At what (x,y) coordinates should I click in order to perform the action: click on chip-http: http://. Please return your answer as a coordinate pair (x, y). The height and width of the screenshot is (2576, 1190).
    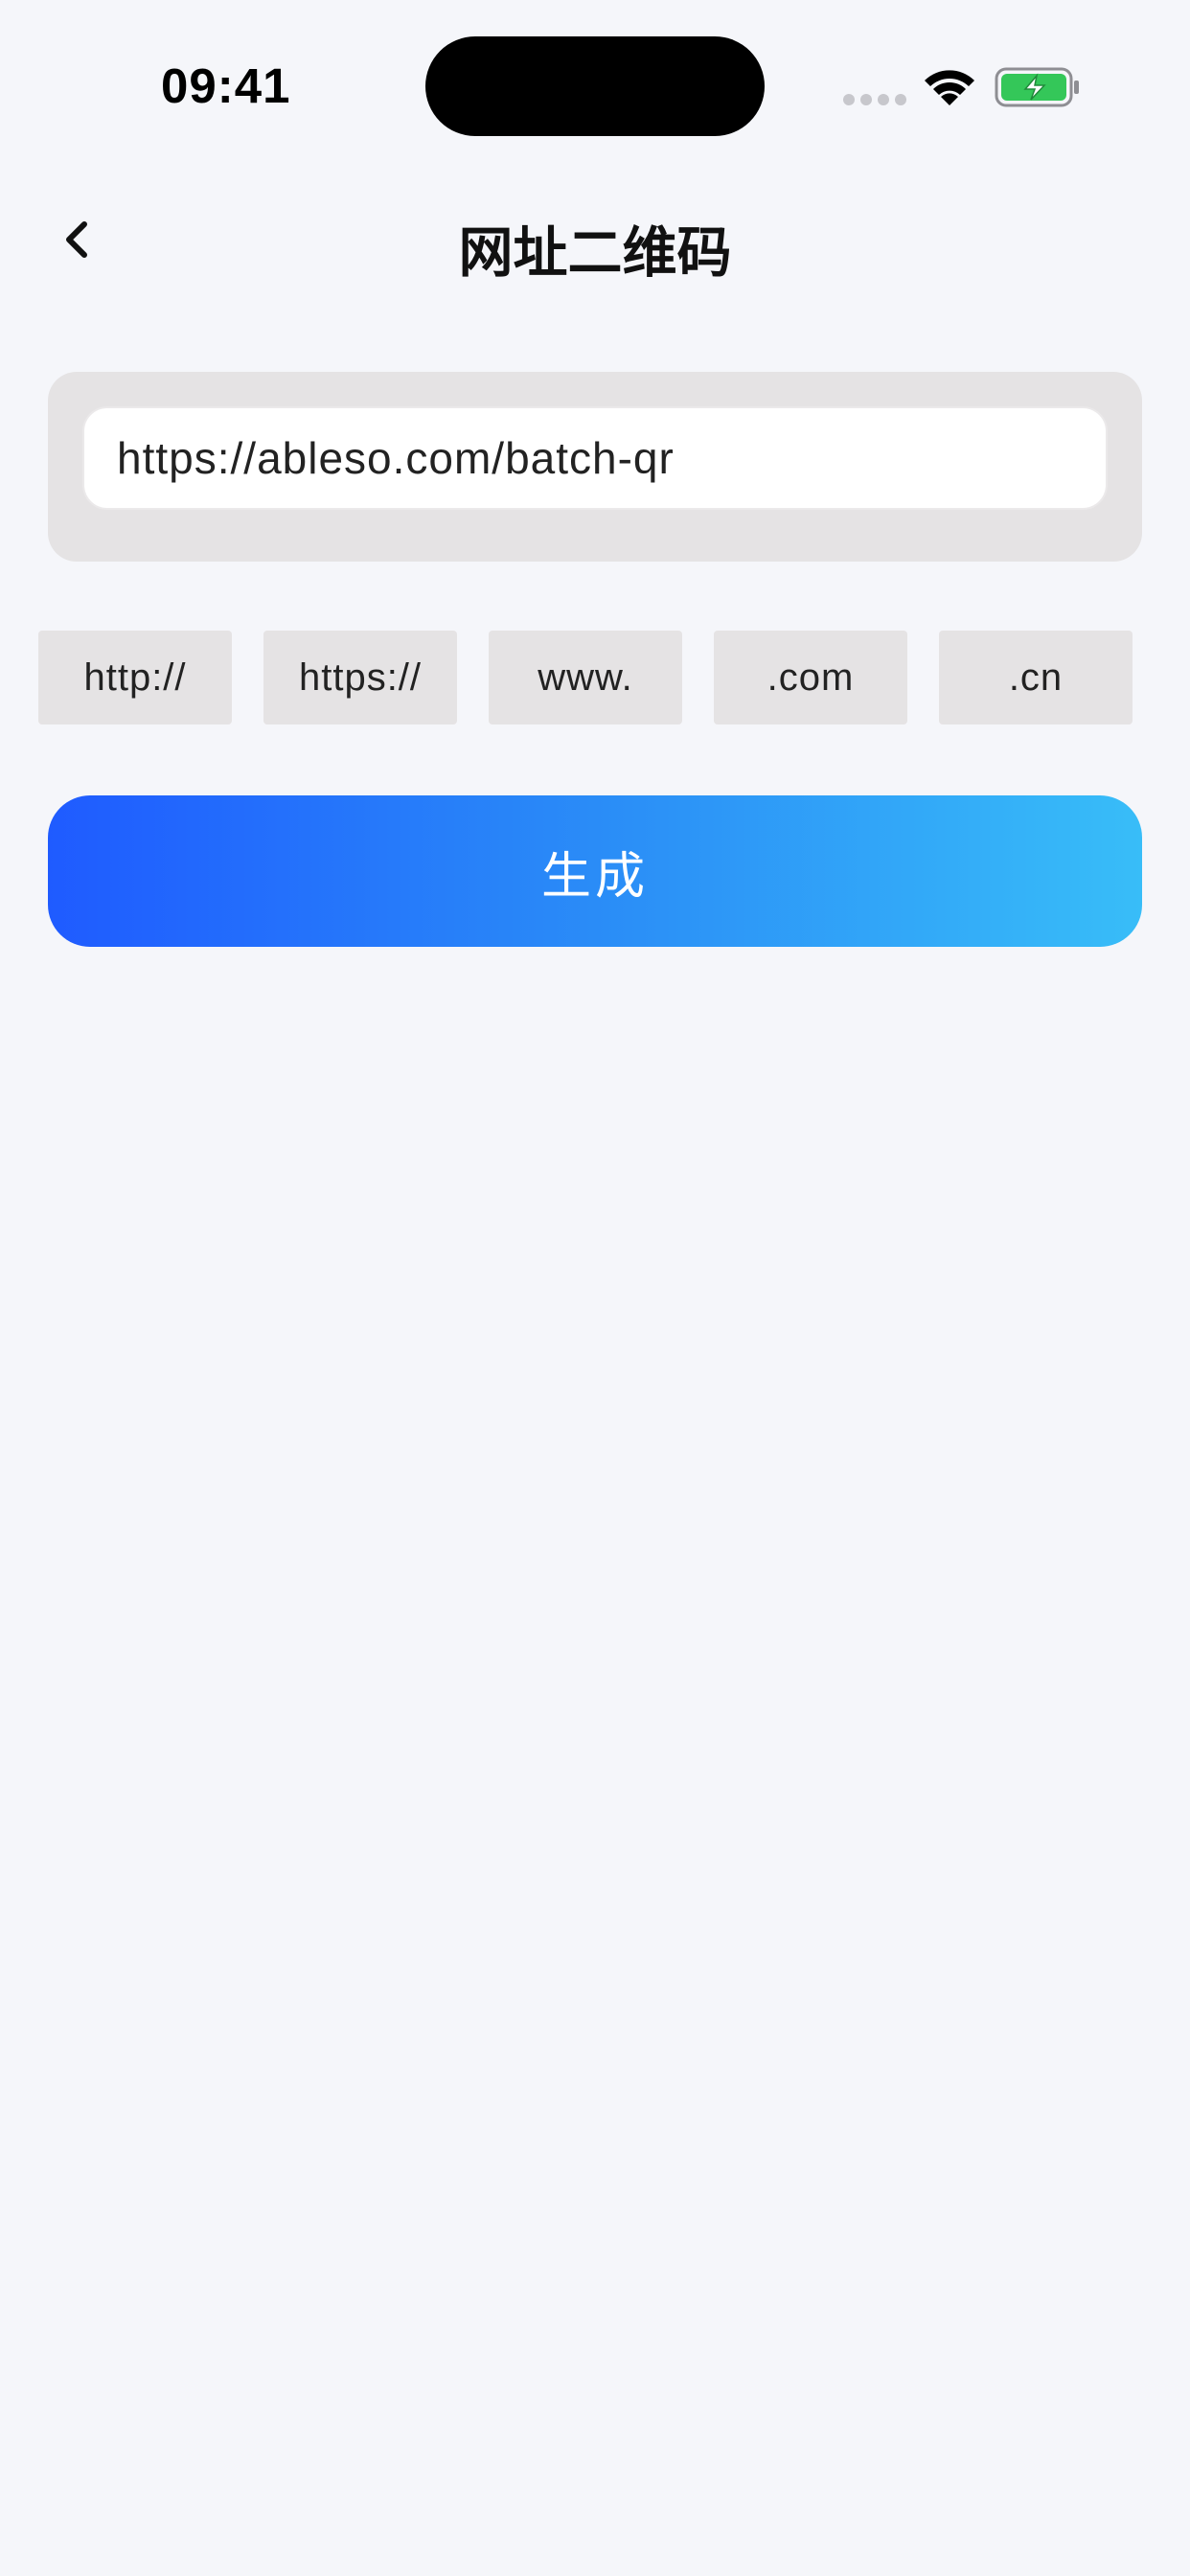
    Looking at the image, I should click on (135, 677).